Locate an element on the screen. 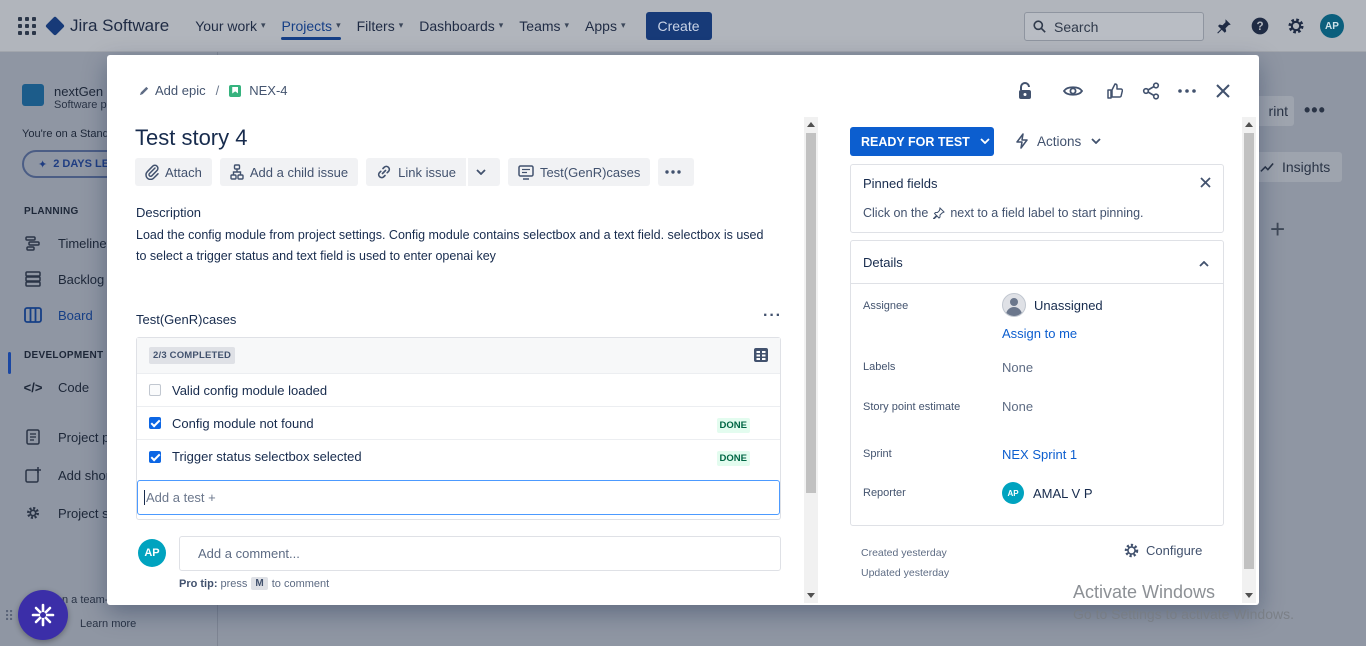 Image resolution: width=1366 pixels, height=646 pixels. asterisk-icon is located at coordinates (43, 615).